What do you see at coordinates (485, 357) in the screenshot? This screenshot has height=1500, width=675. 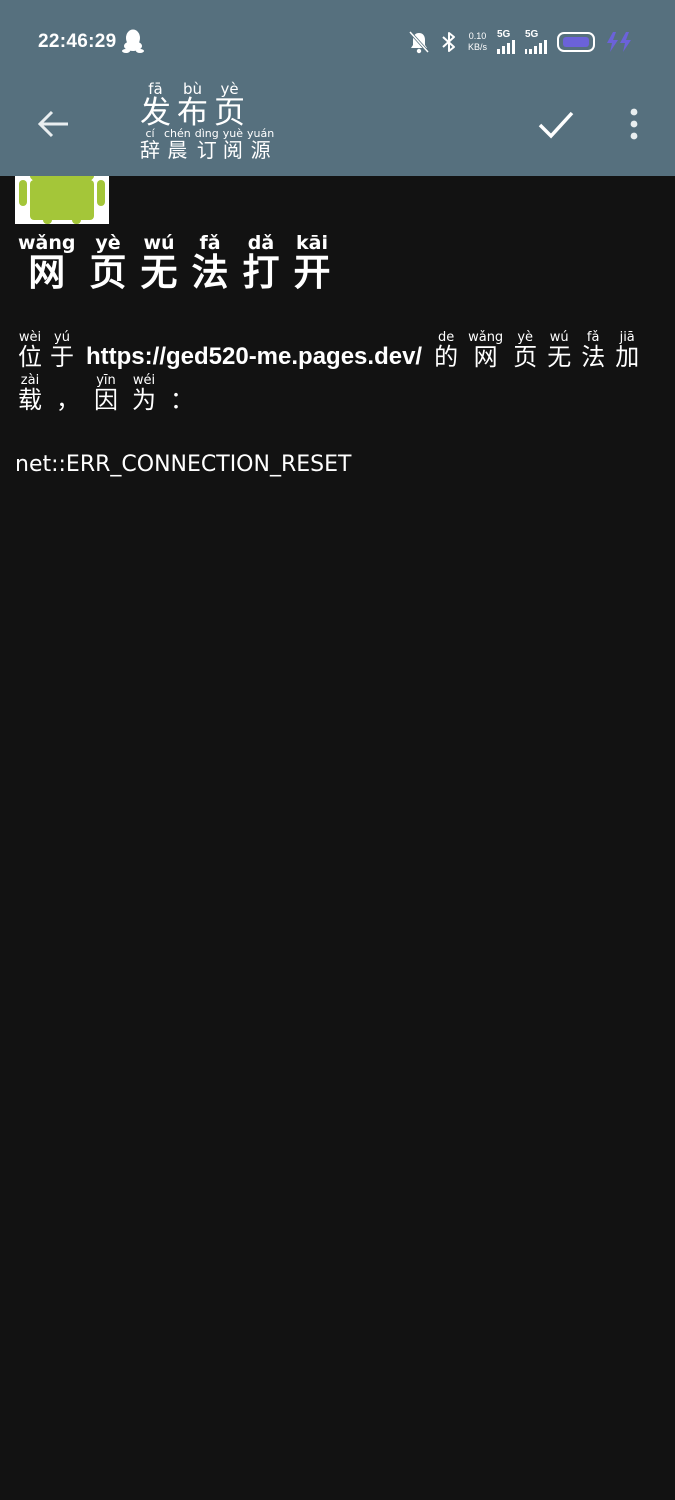 I see `message-hanzi: 网` at bounding box center [485, 357].